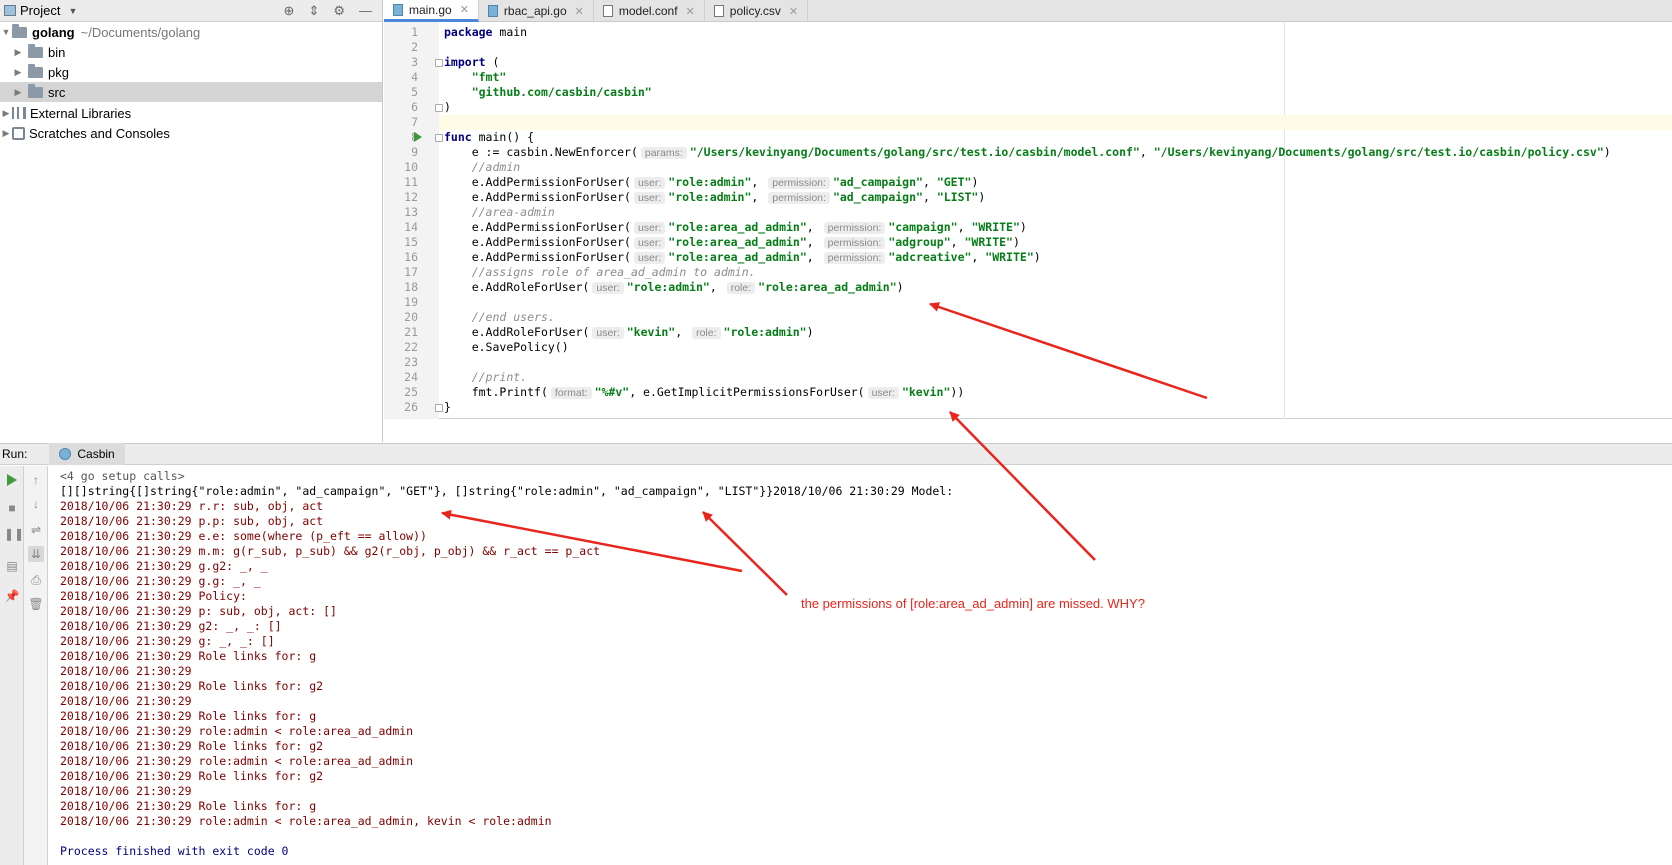 The image size is (1672, 865). What do you see at coordinates (140, 32) in the screenshot?
I see `tree-item-path: ~/Documents/golang` at bounding box center [140, 32].